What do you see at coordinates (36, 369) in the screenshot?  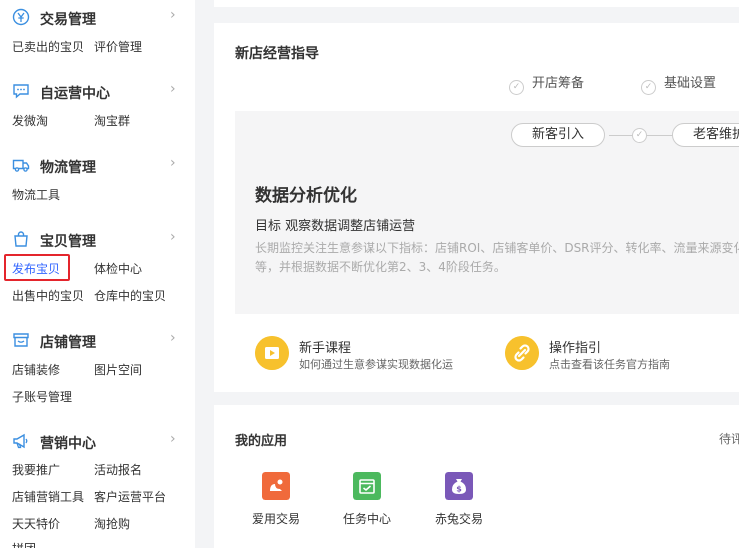 I see `nav-link-store-decoration: 店铺装修` at bounding box center [36, 369].